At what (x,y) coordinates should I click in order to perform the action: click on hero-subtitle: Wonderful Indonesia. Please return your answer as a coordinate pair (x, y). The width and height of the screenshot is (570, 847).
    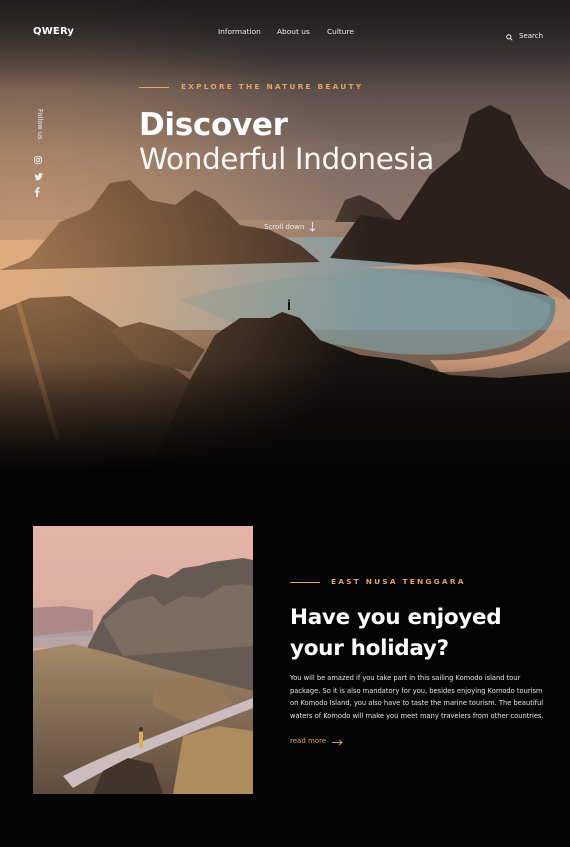
    Looking at the image, I should click on (286, 159).